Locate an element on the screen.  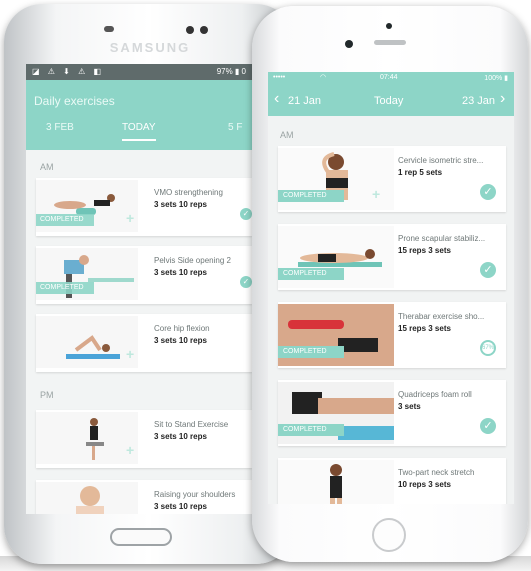
ios-status-bar: ••••• ◠ 07:44 100% ▮ is located at coordinates (391, 79).